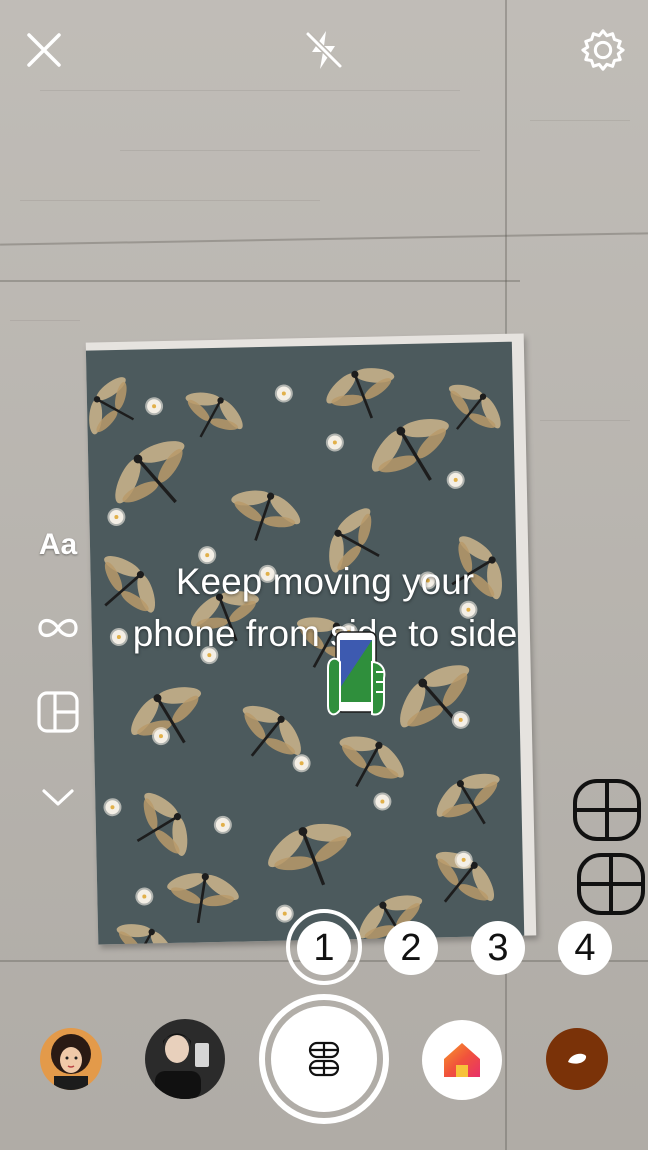  I want to click on capture-button, so click(324, 1059).